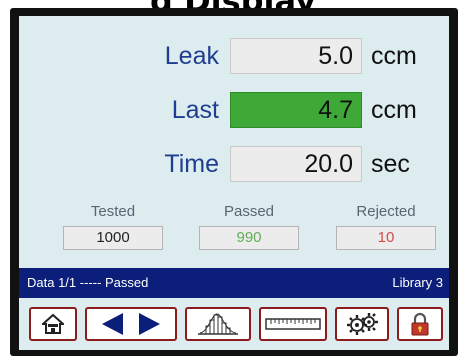 The image size is (466, 358). Describe the element at coordinates (191, 56) in the screenshot. I see `leak-label: Leak` at that location.